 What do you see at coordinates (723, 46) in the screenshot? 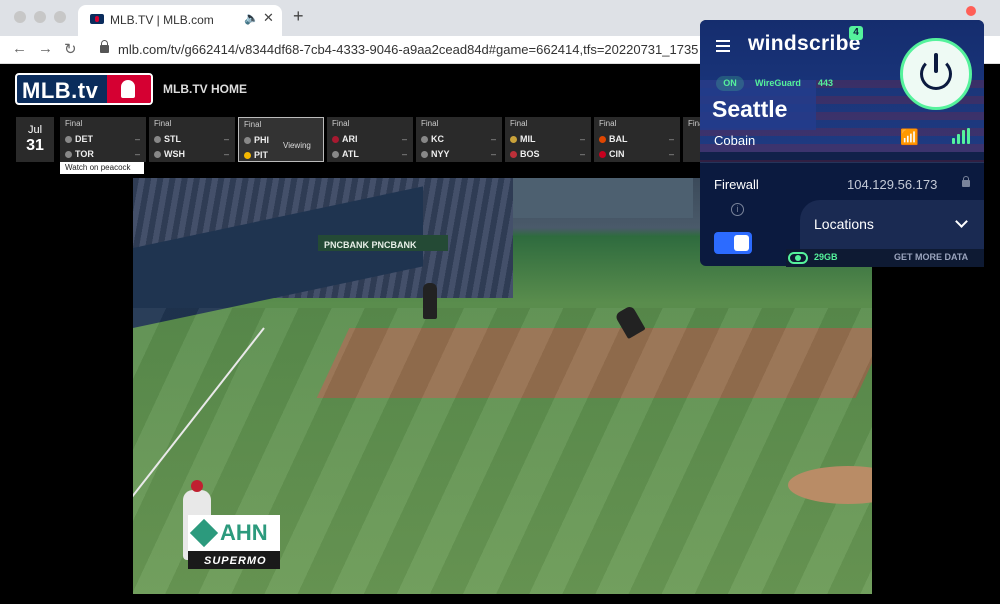
I see `hamburger-menu-icon` at bounding box center [723, 46].